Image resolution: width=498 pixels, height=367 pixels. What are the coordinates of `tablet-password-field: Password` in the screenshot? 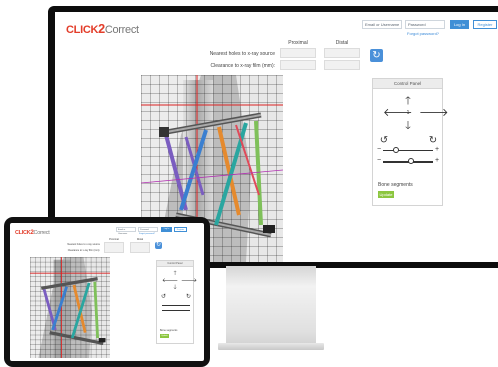 It's located at (148, 229).